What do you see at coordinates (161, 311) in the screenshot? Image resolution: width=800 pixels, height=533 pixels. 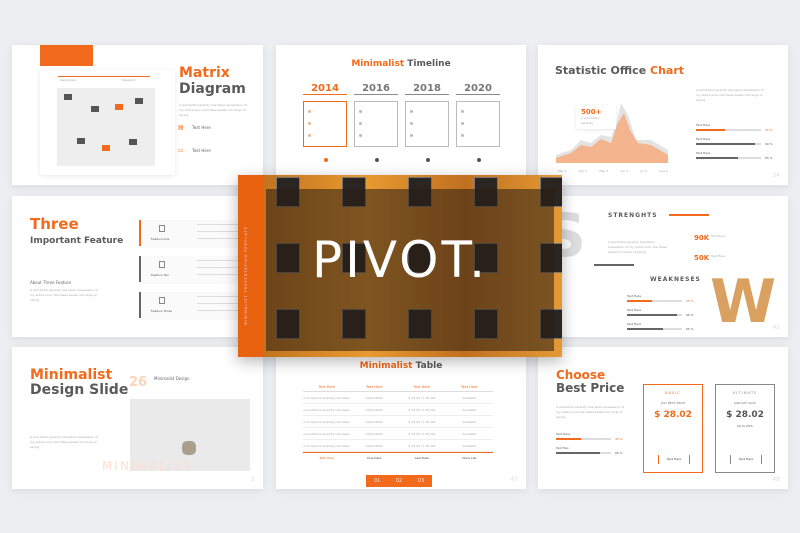 I see `feature-label: Feature Three` at bounding box center [161, 311].